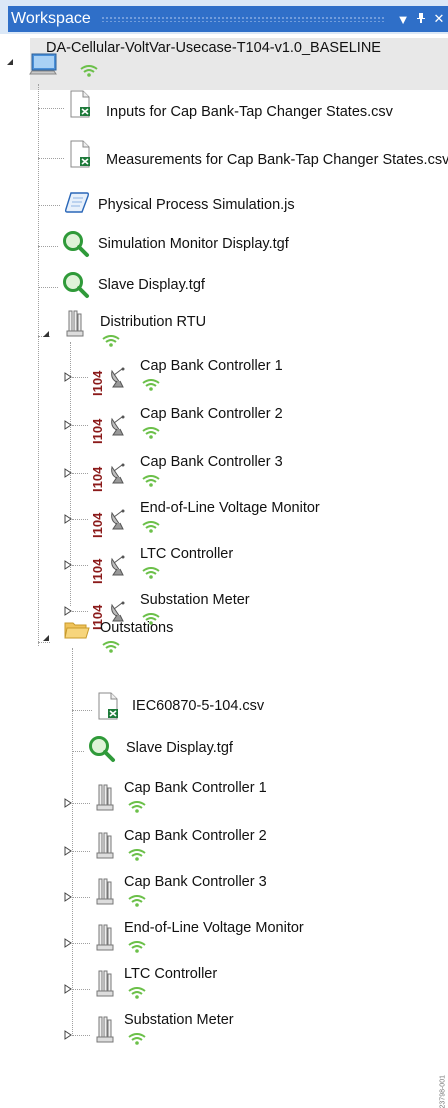 This screenshot has width=448, height=1108. I want to click on file-item-label: Physical Process Simulation.js, so click(196, 205).